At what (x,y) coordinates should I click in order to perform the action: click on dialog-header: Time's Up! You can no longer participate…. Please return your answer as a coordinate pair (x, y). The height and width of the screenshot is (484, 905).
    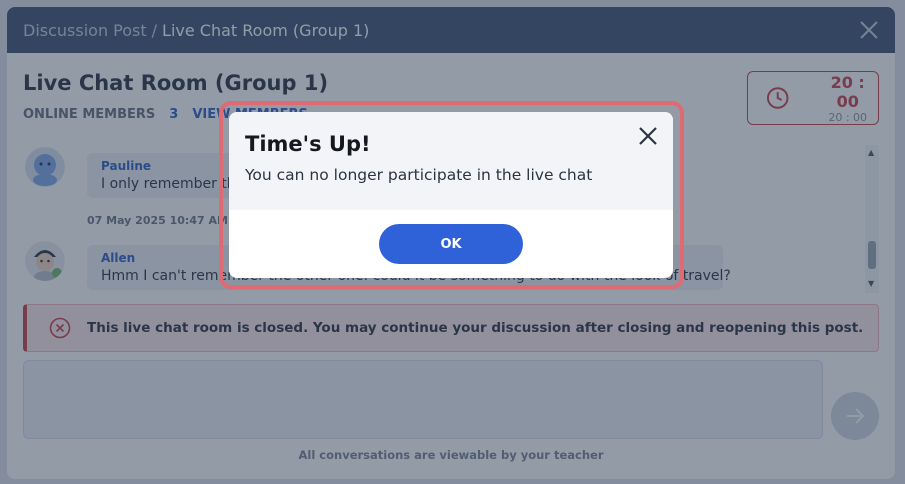
    Looking at the image, I should click on (451, 161).